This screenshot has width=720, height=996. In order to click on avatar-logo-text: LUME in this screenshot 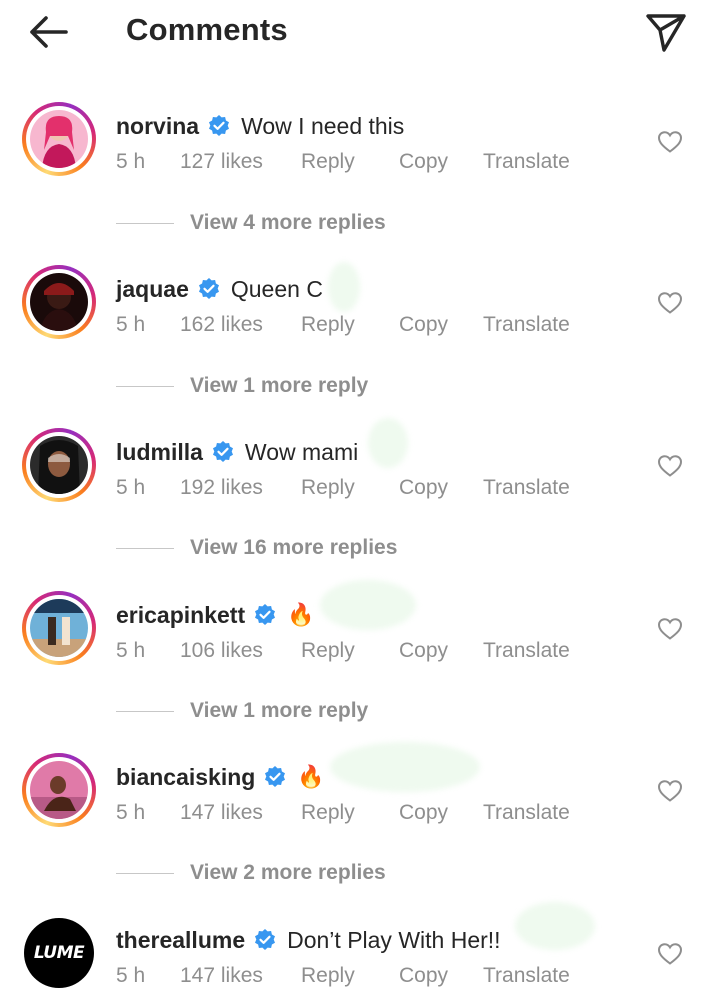, I will do `click(59, 953)`.